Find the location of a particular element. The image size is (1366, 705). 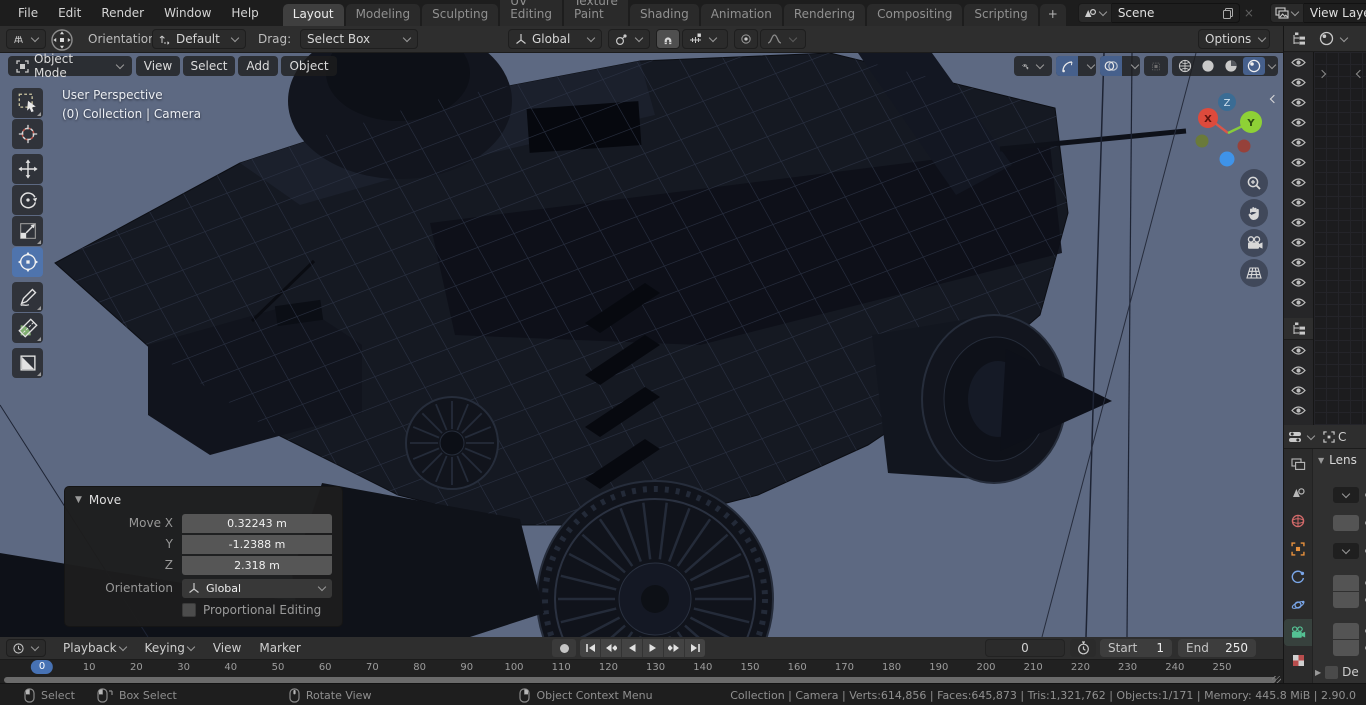

tab-uv-editing: UV Editing is located at coordinates (531, 13).